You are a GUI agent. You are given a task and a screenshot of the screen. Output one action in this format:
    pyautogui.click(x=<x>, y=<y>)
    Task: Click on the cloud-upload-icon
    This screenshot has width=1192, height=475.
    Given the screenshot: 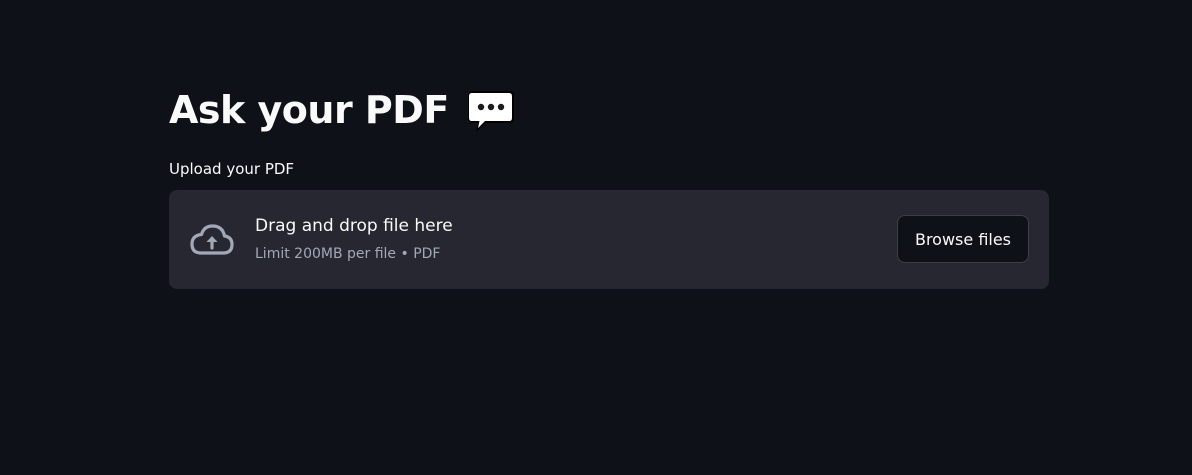 What is the action you would take?
    pyautogui.click(x=212, y=240)
    